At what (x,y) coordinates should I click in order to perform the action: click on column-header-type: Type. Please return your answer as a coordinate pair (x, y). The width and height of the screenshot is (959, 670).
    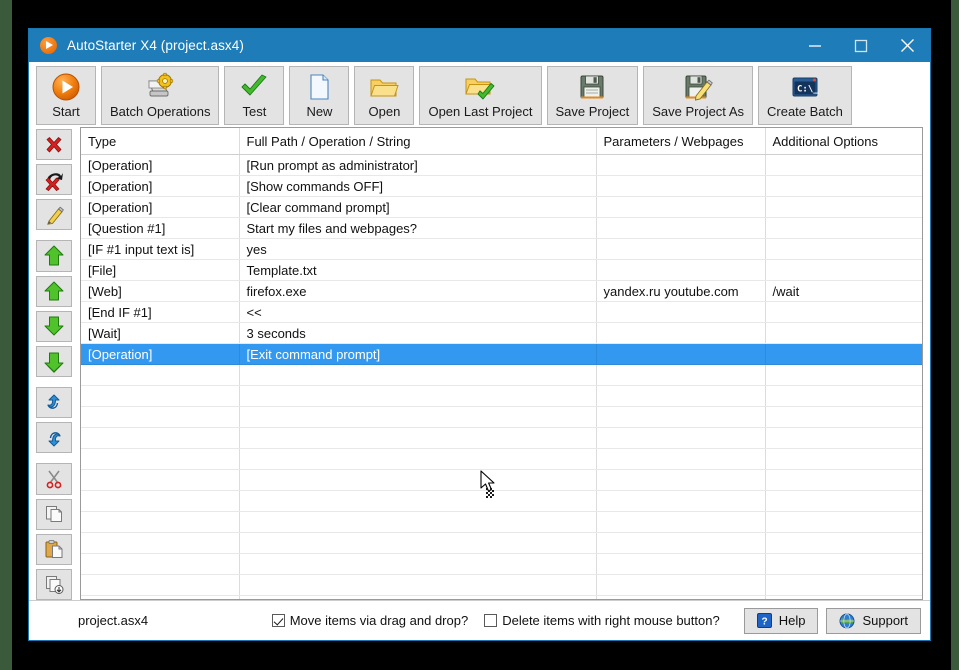
    Looking at the image, I should click on (160, 141).